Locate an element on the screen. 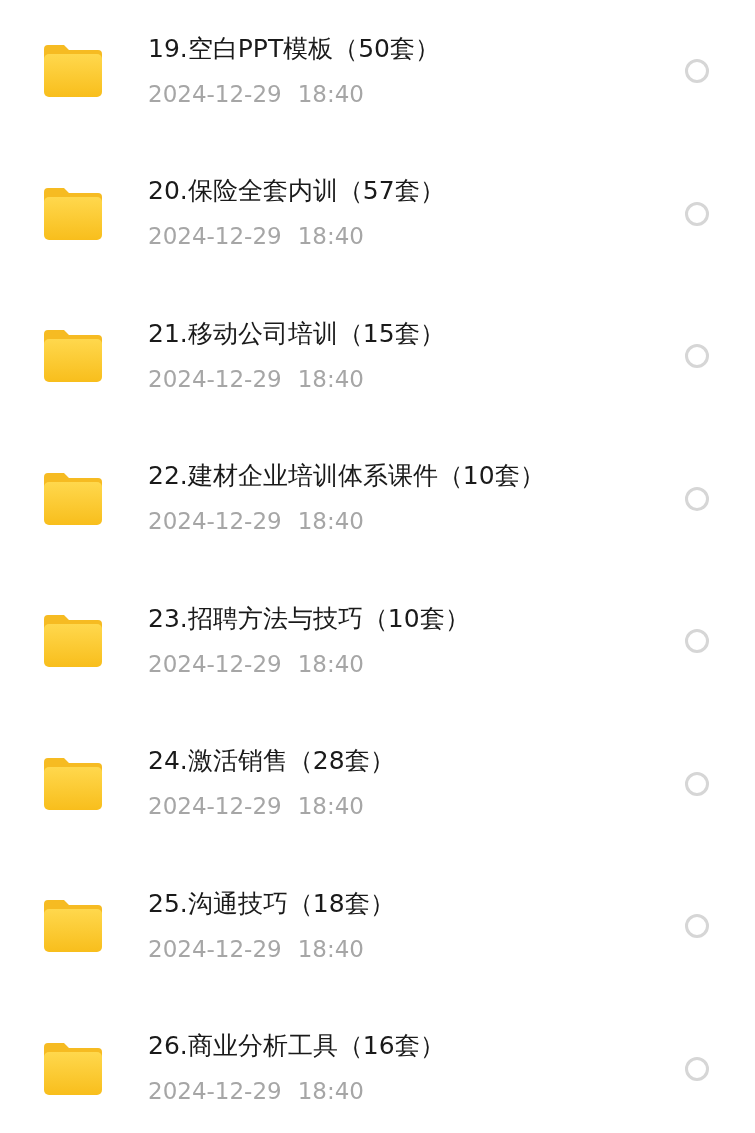 Image resolution: width=755 pixels, height=1133 pixels. folder-name: 24.激活销售（28套） is located at coordinates (416, 761).